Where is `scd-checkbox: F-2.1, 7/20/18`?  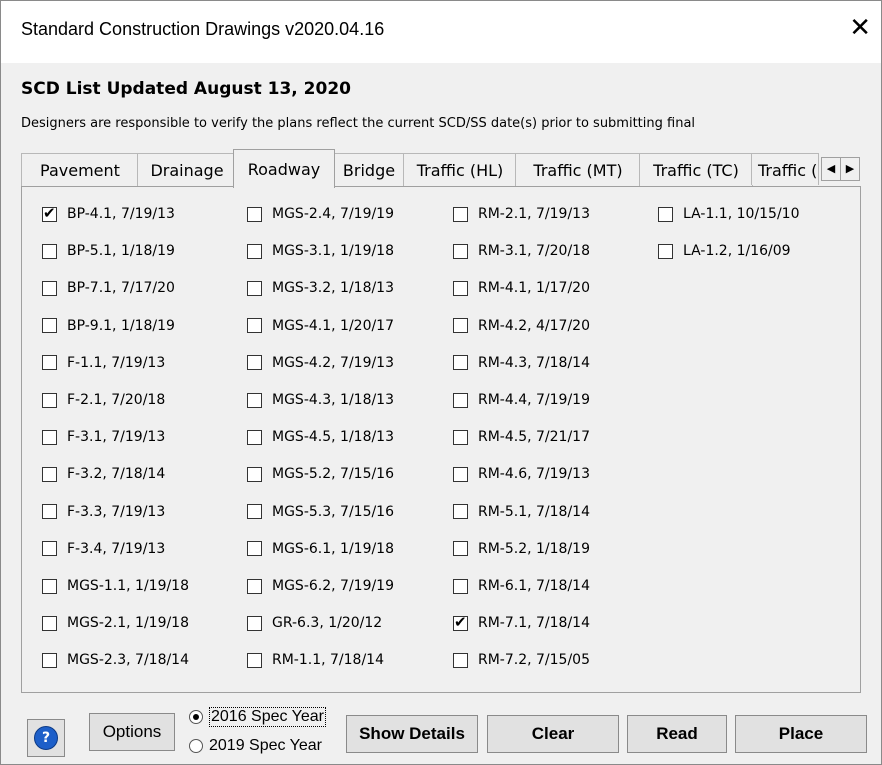
scd-checkbox: F-2.1, 7/20/18 is located at coordinates (103, 400).